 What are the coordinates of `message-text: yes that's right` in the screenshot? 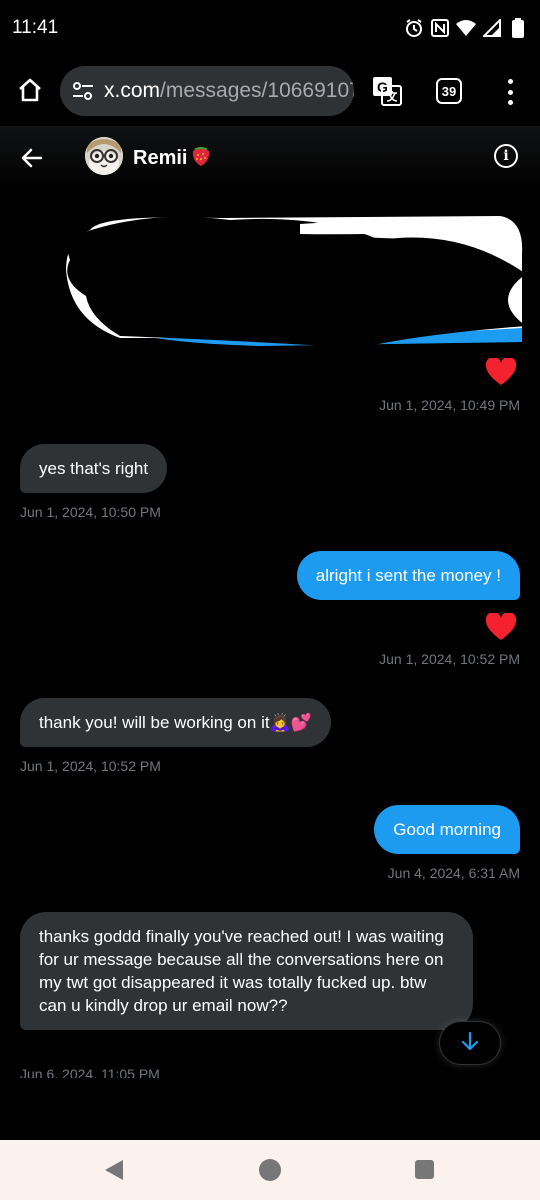 It's located at (94, 468).